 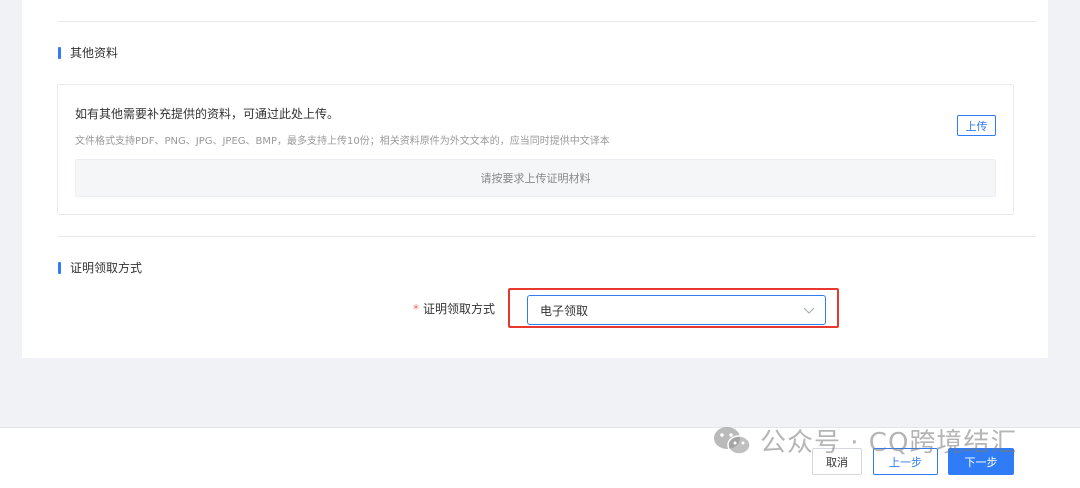 What do you see at coordinates (415, 309) in the screenshot?
I see `required-mark: *` at bounding box center [415, 309].